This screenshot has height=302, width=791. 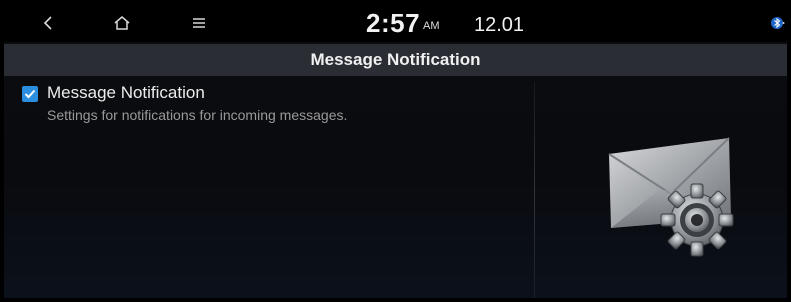 What do you see at coordinates (431, 26) in the screenshot?
I see `clock-am-pm: AM` at bounding box center [431, 26].